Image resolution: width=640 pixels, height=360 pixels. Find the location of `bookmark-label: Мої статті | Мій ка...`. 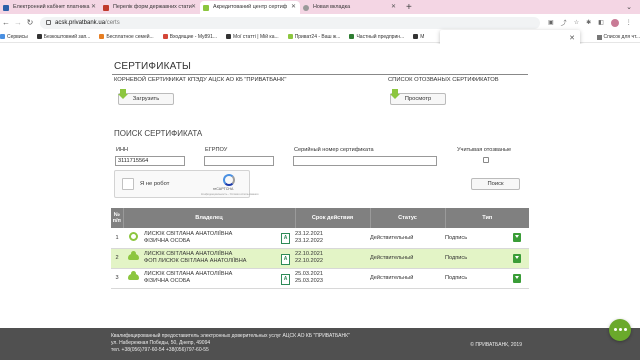

bookmark-label: Мої статті | Мій ка... is located at coordinates (256, 36).